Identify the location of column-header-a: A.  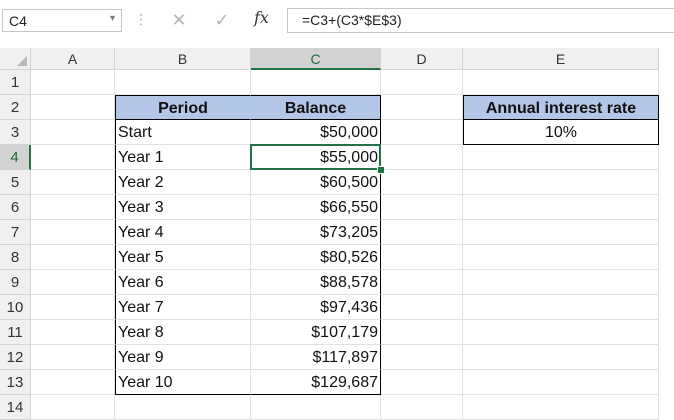
(73, 59).